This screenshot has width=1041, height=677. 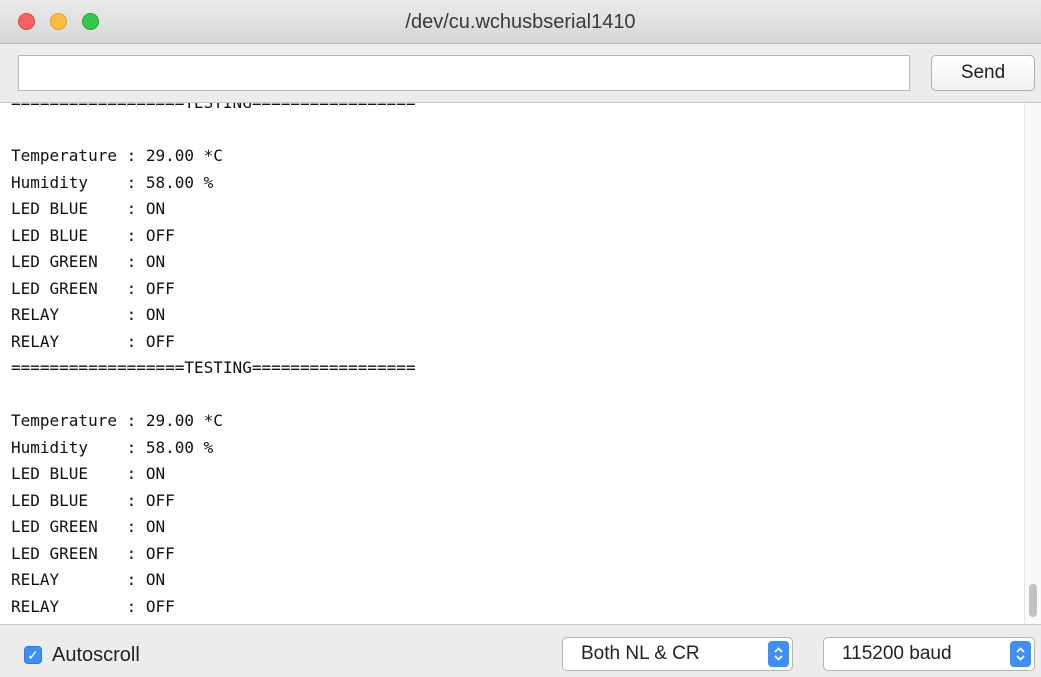 What do you see at coordinates (464, 73) in the screenshot?
I see `serial-command-input` at bounding box center [464, 73].